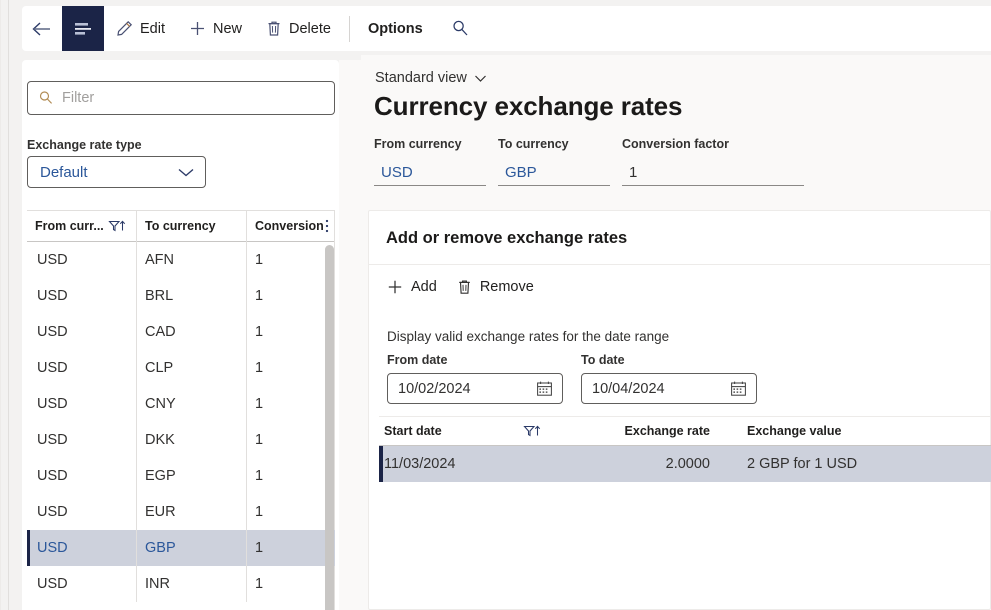  Describe the element at coordinates (395, 287) in the screenshot. I see `plus-icon` at that location.